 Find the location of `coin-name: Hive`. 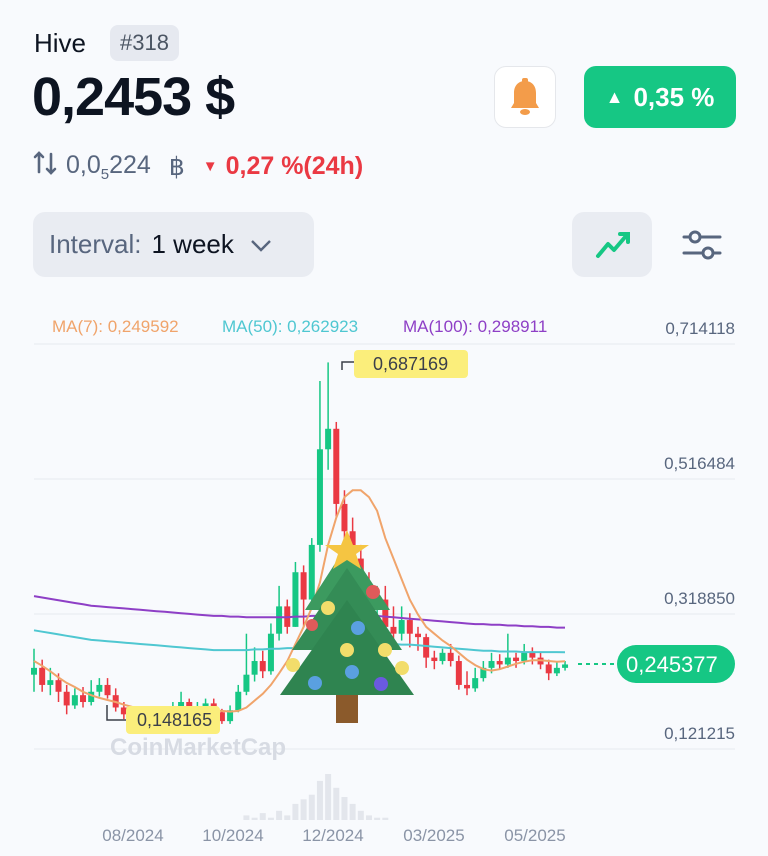

coin-name: Hive is located at coordinates (60, 43).